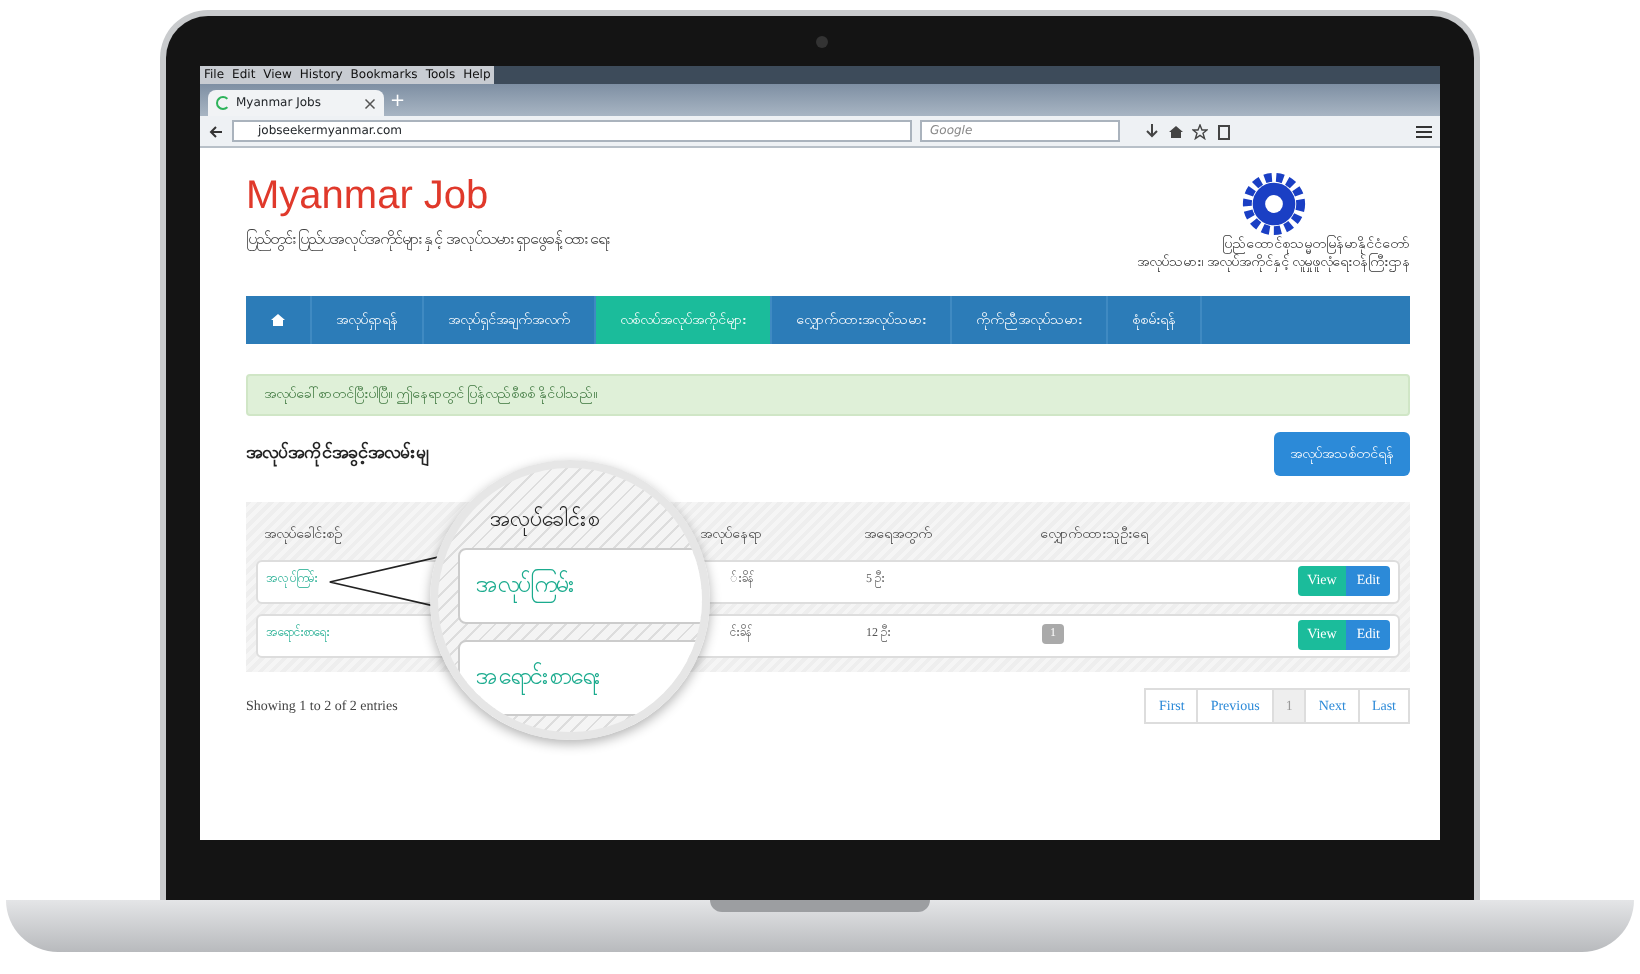 The image size is (1640, 974). What do you see at coordinates (580, 586) in the screenshot?
I see `magnified-cell: အလုပ်ကြမ်း` at bounding box center [580, 586].